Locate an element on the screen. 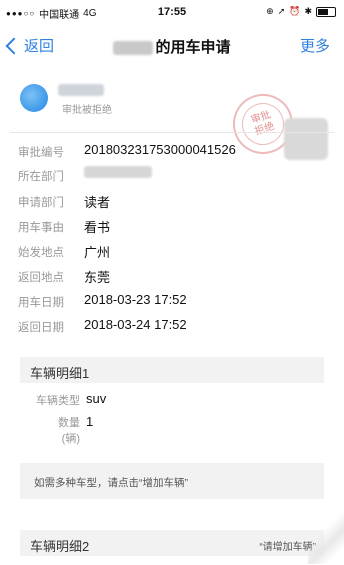  redacted-department is located at coordinates (118, 172).